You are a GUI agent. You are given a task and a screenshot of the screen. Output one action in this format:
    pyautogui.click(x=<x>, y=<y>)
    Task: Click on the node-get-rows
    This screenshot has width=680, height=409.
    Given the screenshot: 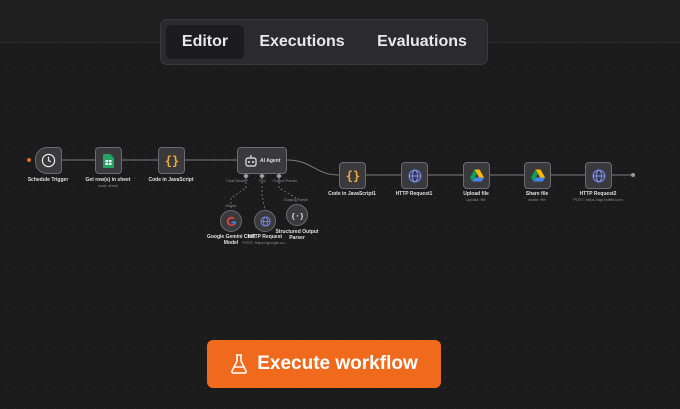 What is the action you would take?
    pyautogui.click(x=108, y=160)
    